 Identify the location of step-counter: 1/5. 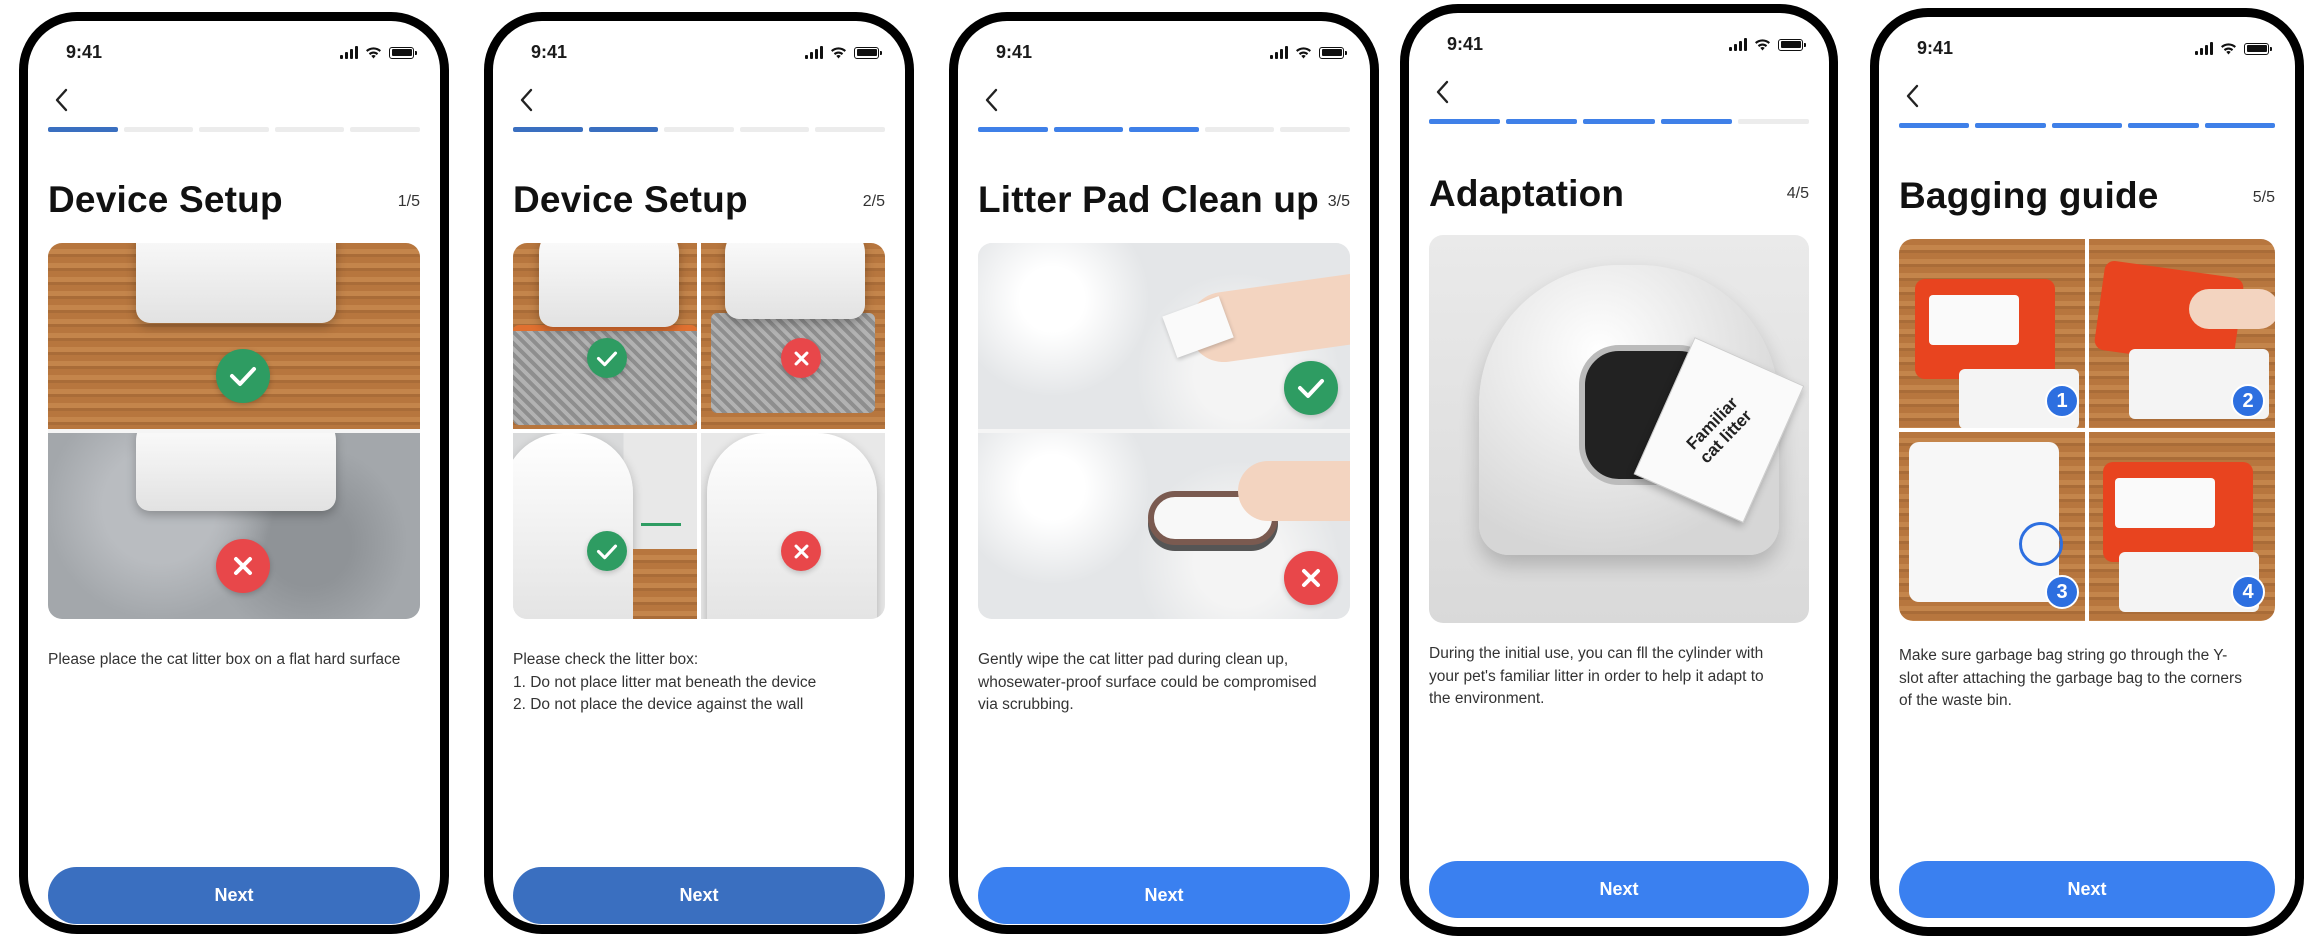
(408, 201).